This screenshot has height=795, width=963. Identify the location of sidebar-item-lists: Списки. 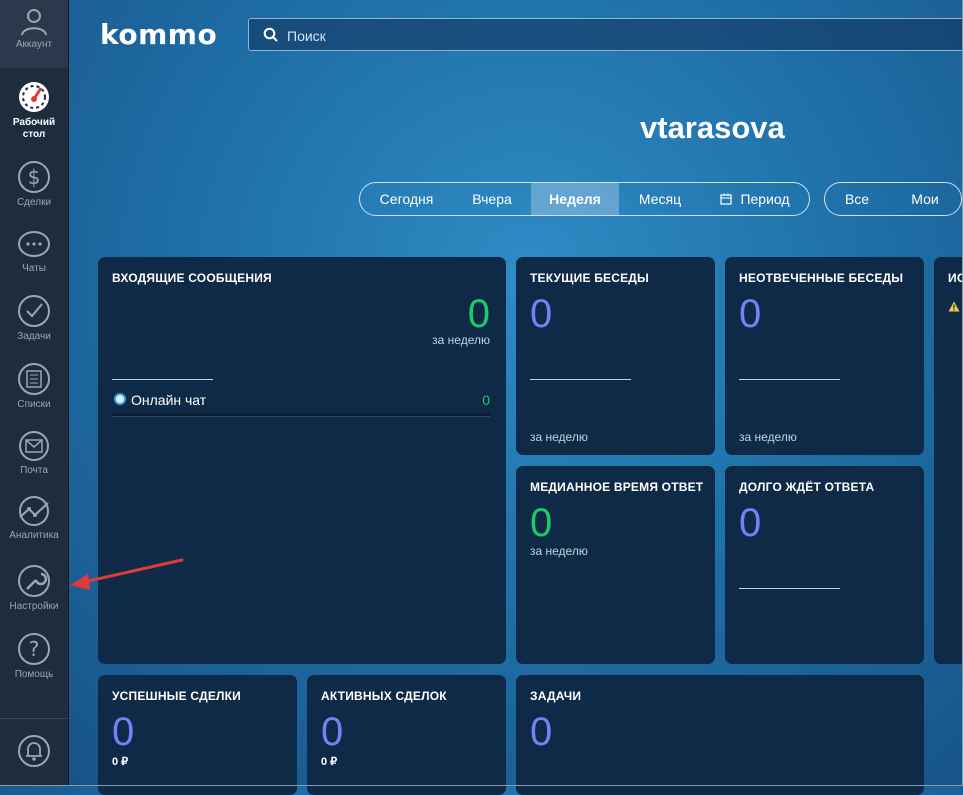
(34, 386).